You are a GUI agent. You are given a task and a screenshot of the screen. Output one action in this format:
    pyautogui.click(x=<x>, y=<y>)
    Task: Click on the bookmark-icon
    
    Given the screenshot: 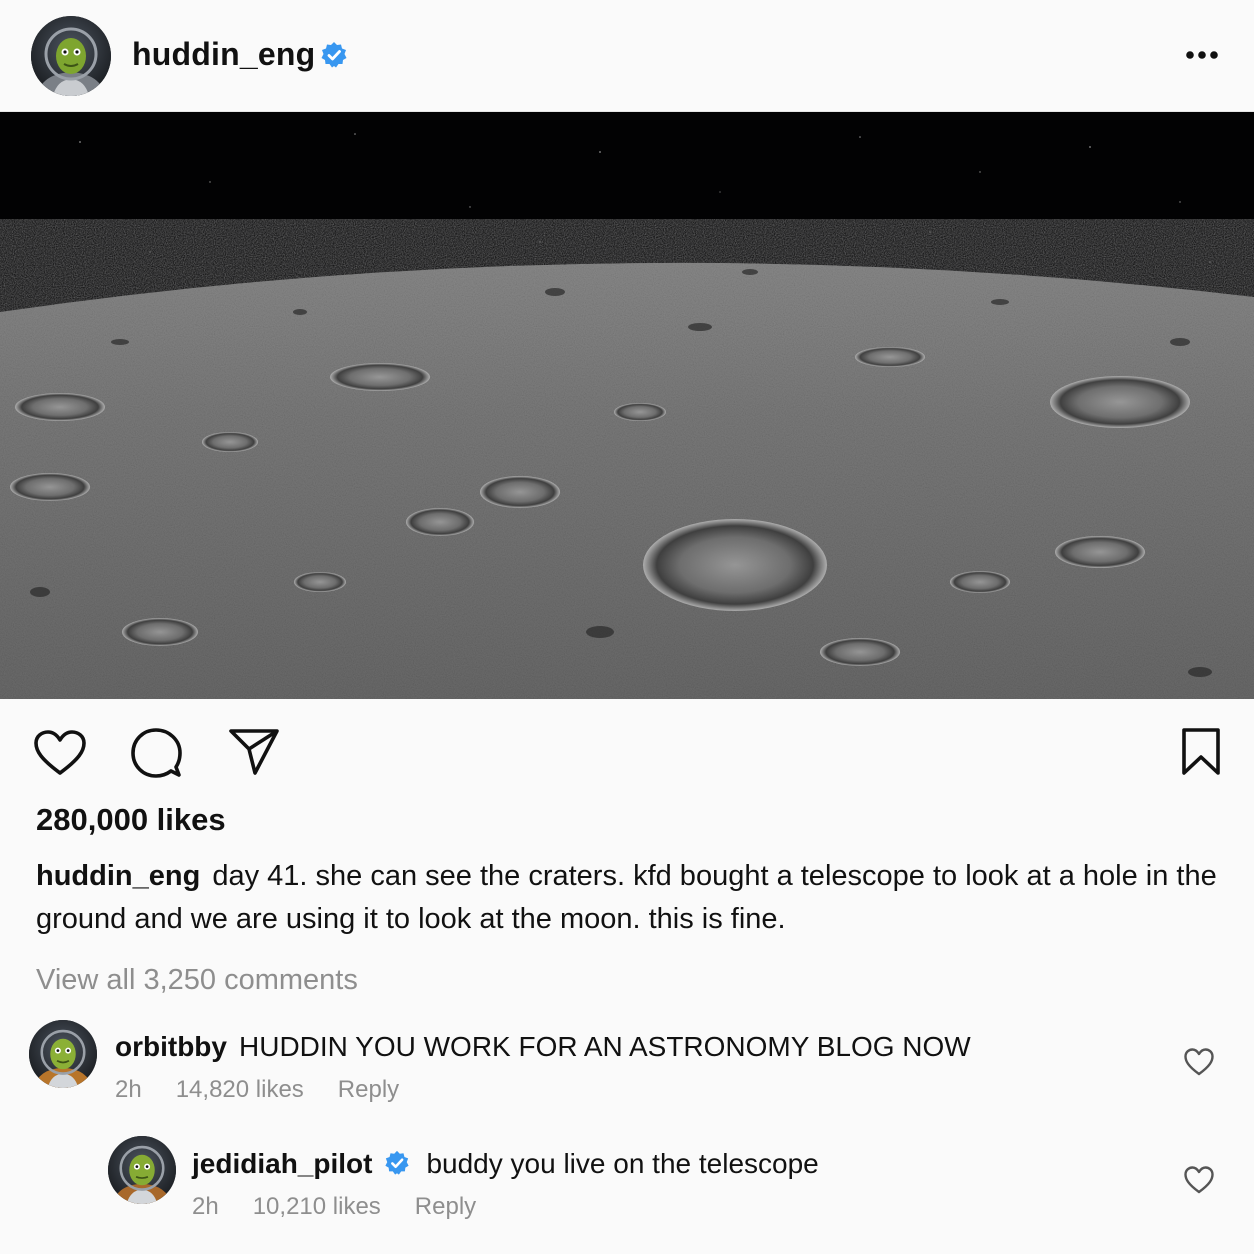 What is the action you would take?
    pyautogui.click(x=1201, y=752)
    